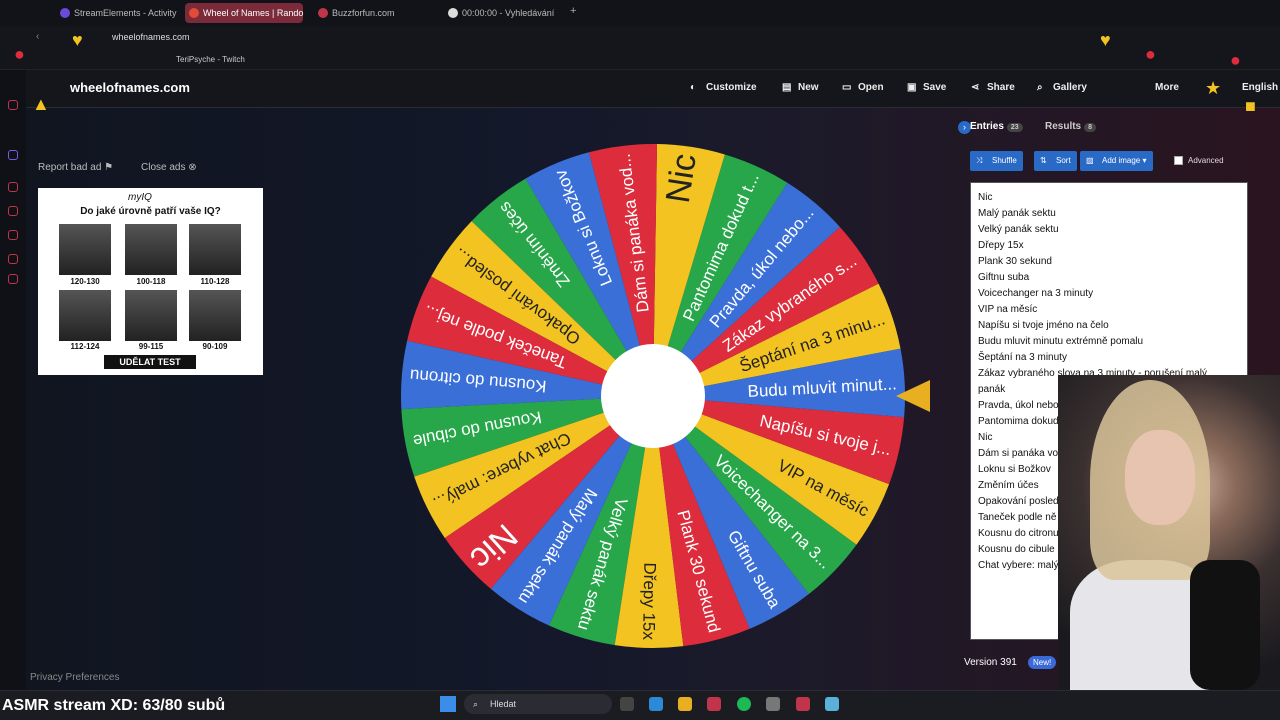 The width and height of the screenshot is (1280, 720). What do you see at coordinates (210, 59) in the screenshot?
I see `bookmark-teripsyche: TeriPsyche - Twitch` at bounding box center [210, 59].